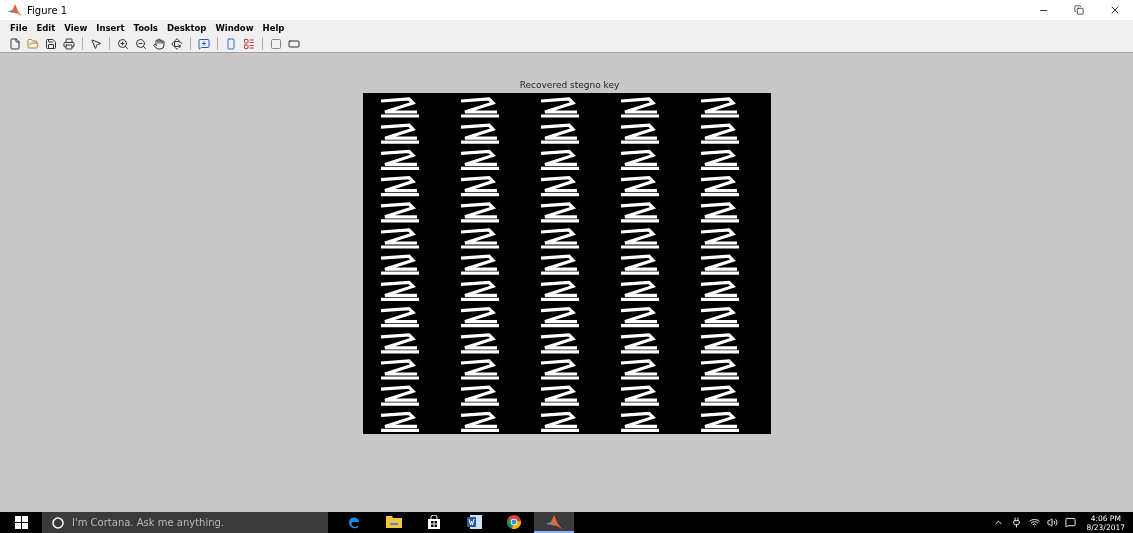 This screenshot has height=533, width=1133. What do you see at coordinates (159, 43) in the screenshot?
I see `hand-icon` at bounding box center [159, 43].